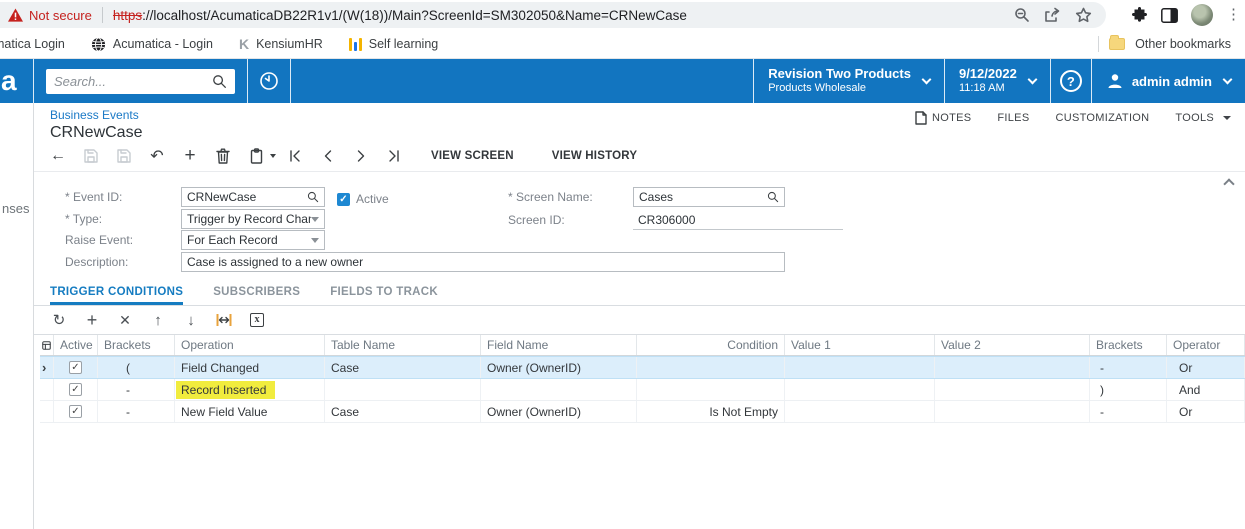  I want to click on delete-row-button: ✕, so click(125, 320).